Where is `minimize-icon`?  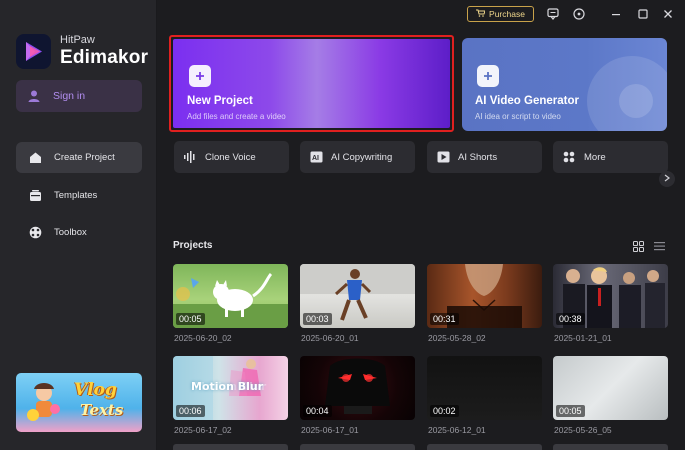
minimize-icon is located at coordinates (616, 14).